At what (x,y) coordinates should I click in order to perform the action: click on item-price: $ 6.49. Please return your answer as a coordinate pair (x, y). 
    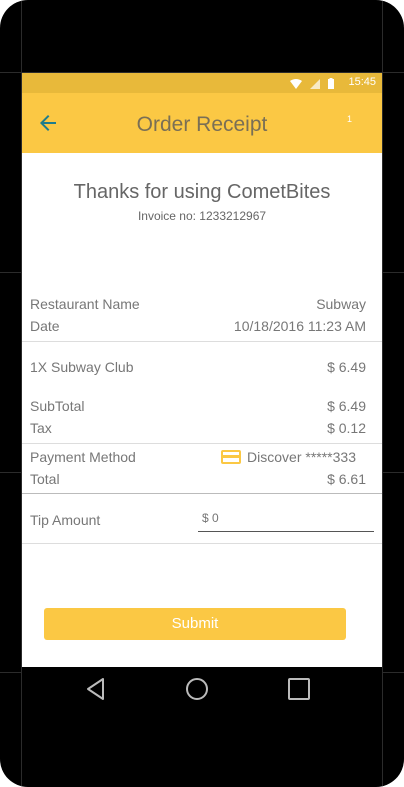
    Looking at the image, I should click on (346, 367).